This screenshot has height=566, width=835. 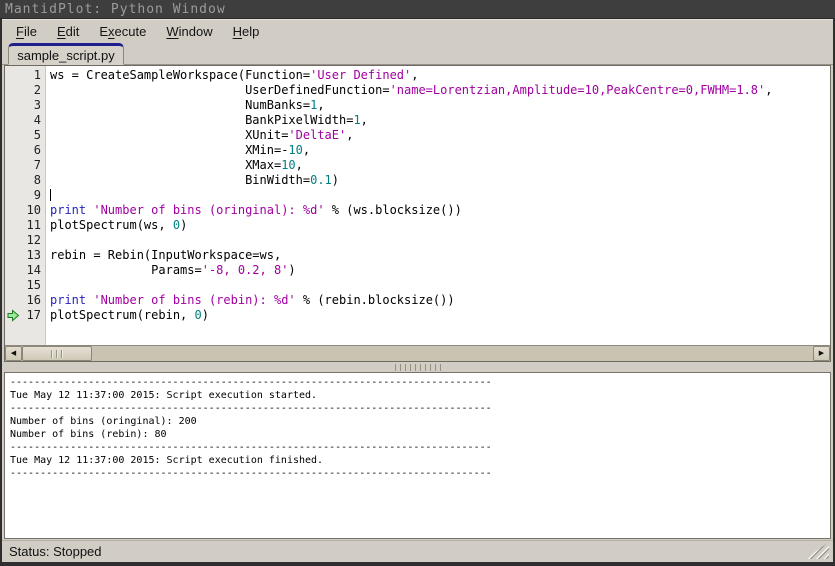 I want to click on tab-label: sample_script.py, so click(x=66, y=55).